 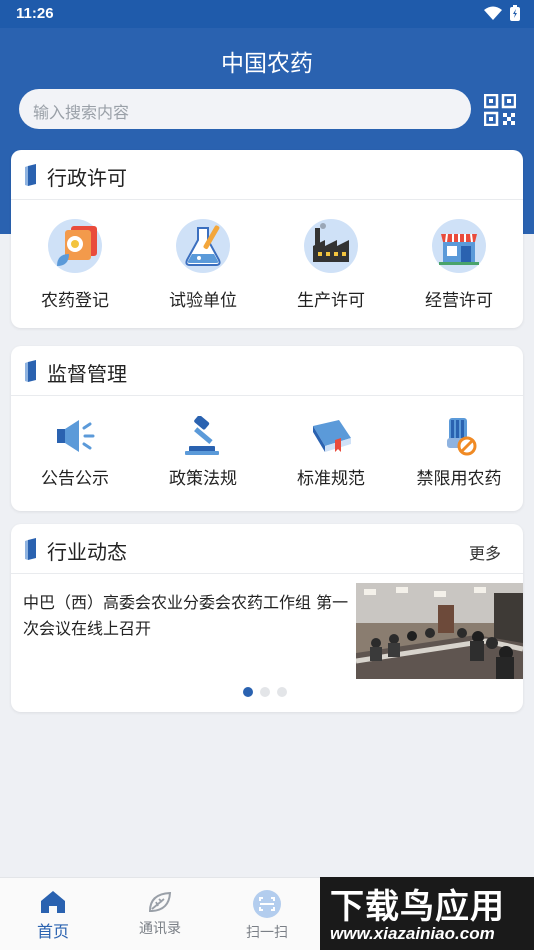 I want to click on status-icons, so click(x=502, y=13).